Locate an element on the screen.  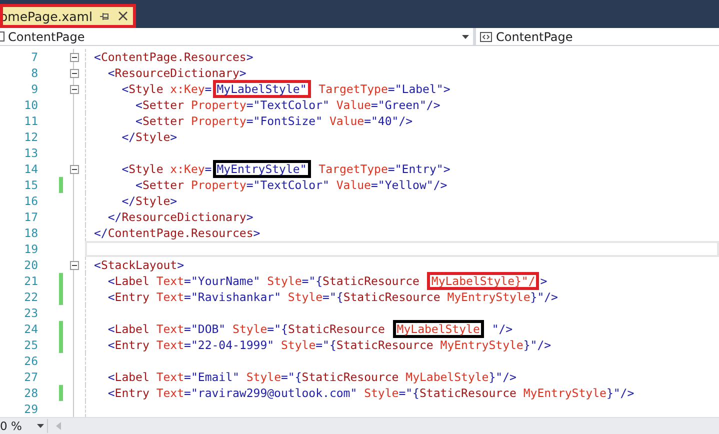
line-number: 16 is located at coordinates (30, 201).